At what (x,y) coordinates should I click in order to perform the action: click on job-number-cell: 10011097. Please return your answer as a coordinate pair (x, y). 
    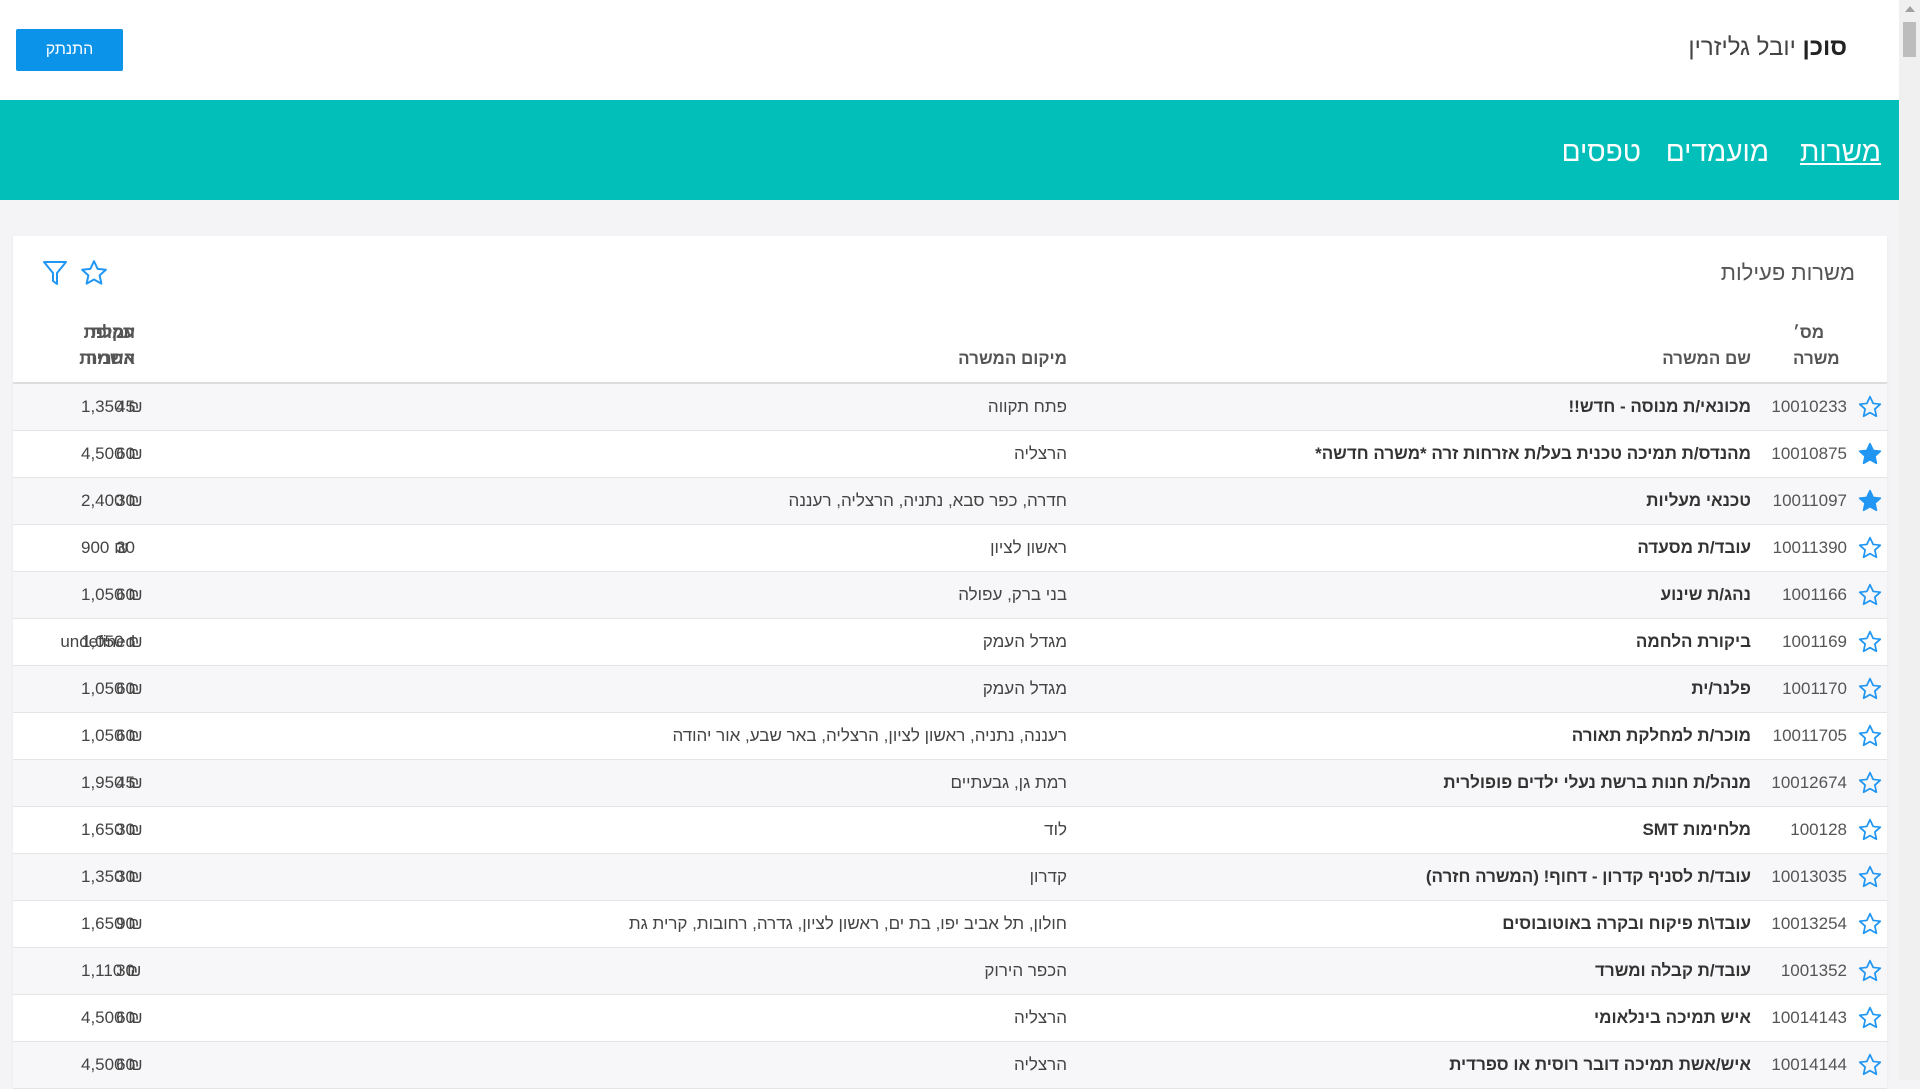
    Looking at the image, I should click on (1809, 500).